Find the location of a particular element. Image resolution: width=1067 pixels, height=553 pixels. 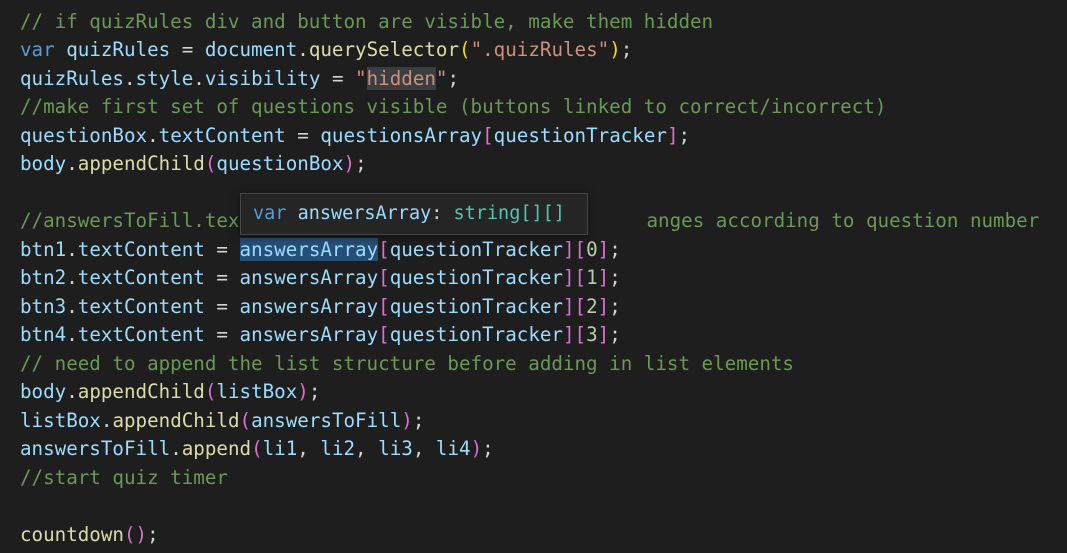

identifier: document is located at coordinates (251, 49).